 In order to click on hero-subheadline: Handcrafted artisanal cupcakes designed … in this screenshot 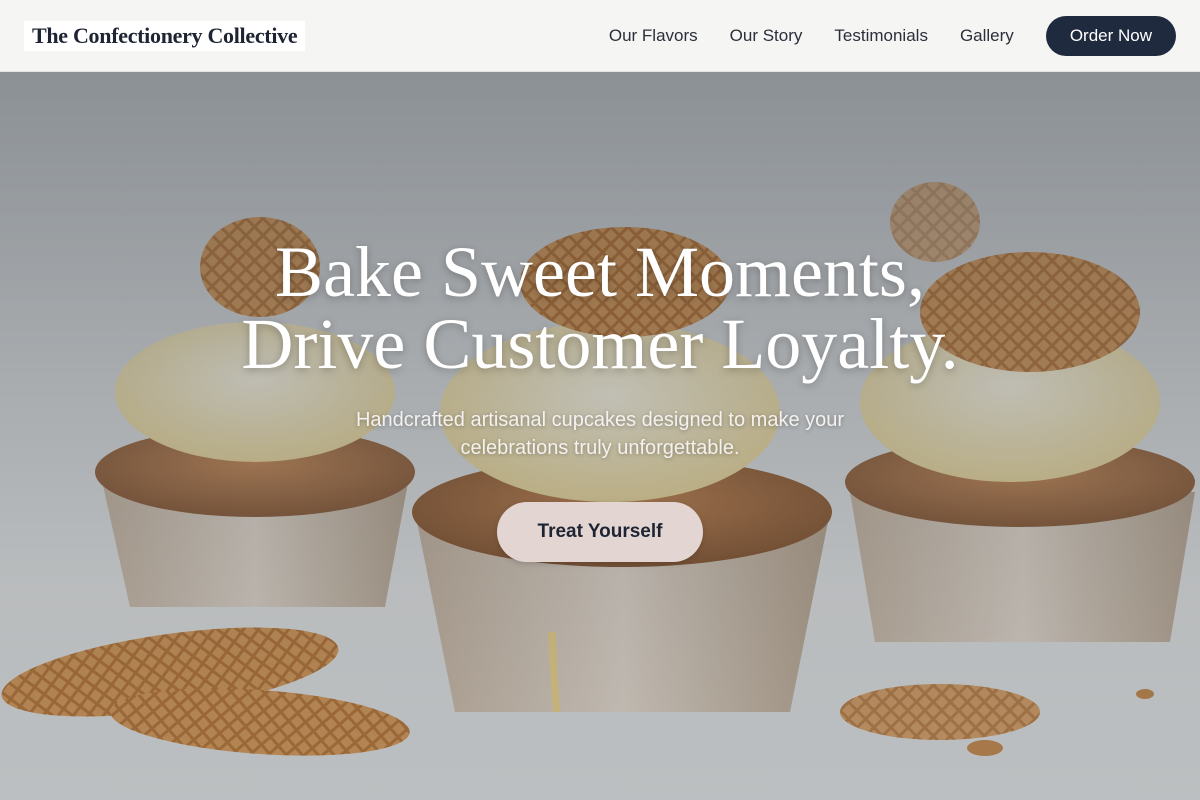, I will do `click(600, 434)`.